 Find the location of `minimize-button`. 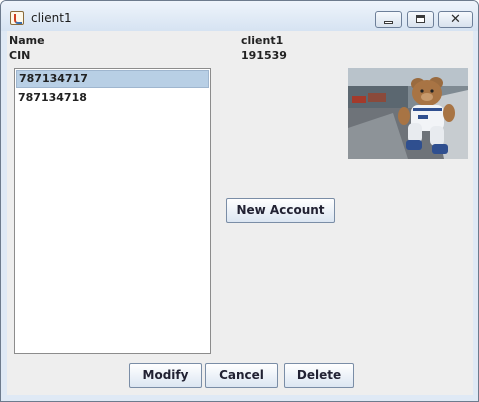

minimize-button is located at coordinates (388, 19).